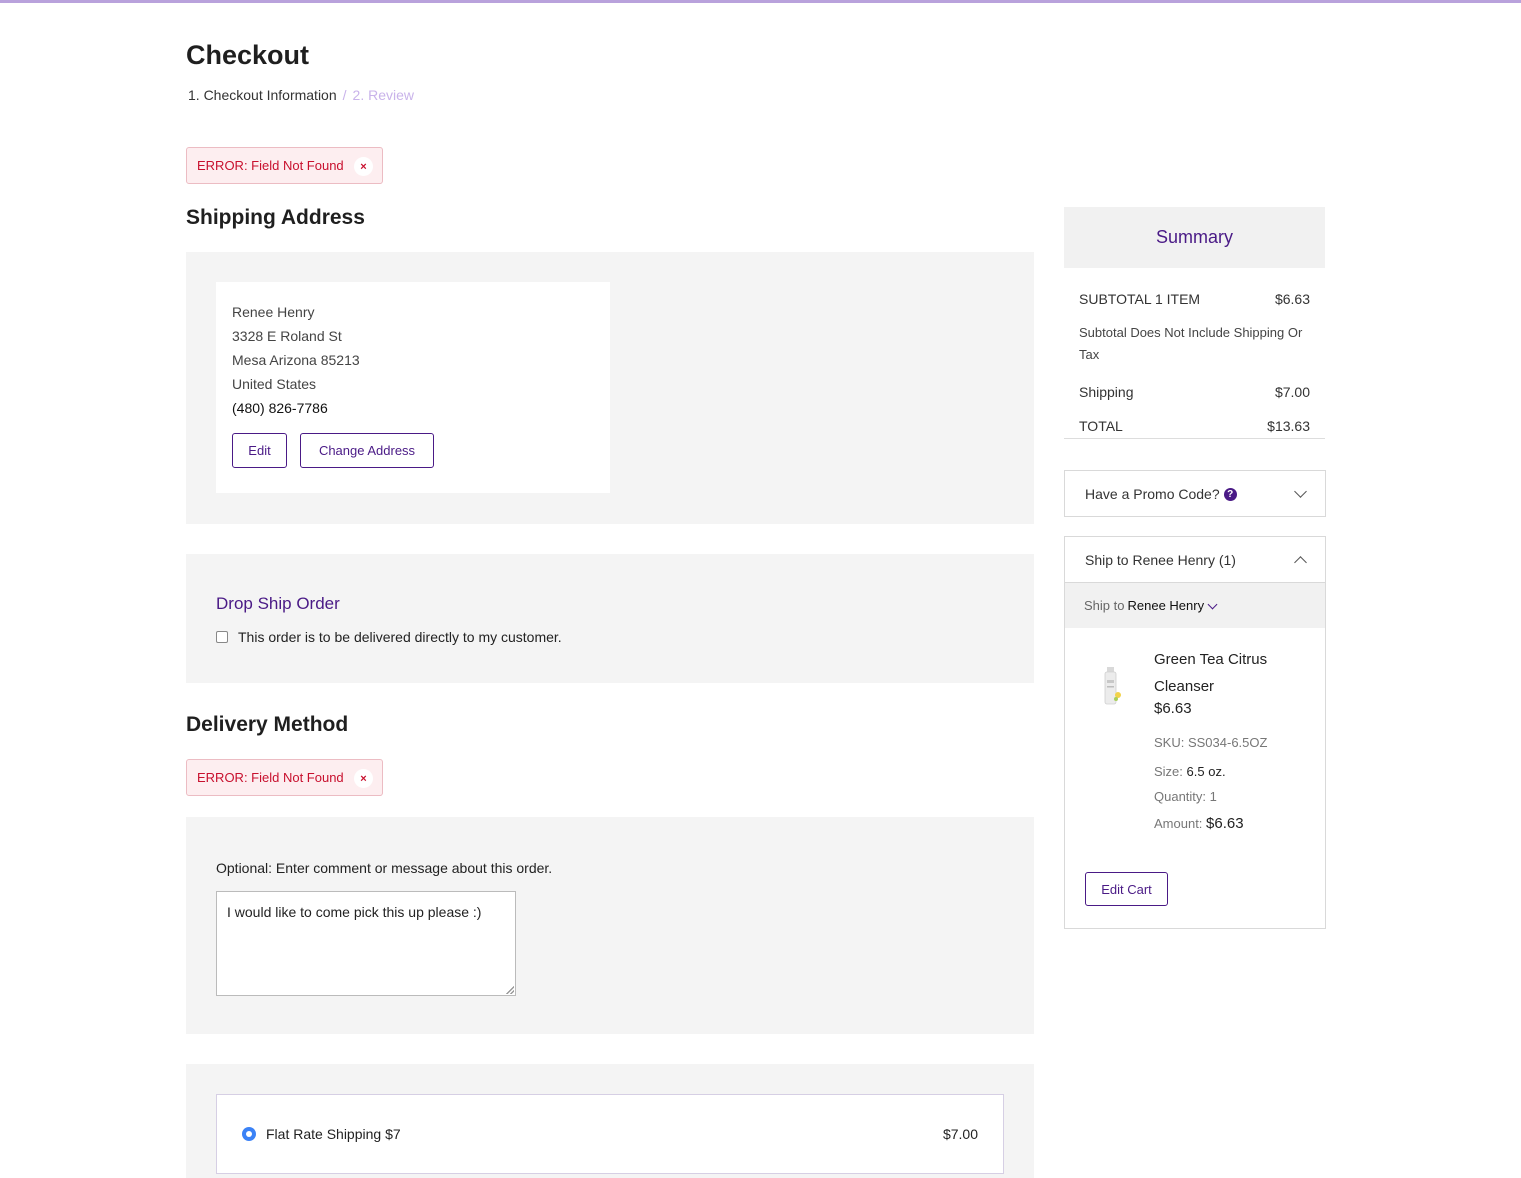 This screenshot has height=1178, width=1521. I want to click on error-alert-top: ERROR: Field Not Found ×, so click(284, 165).